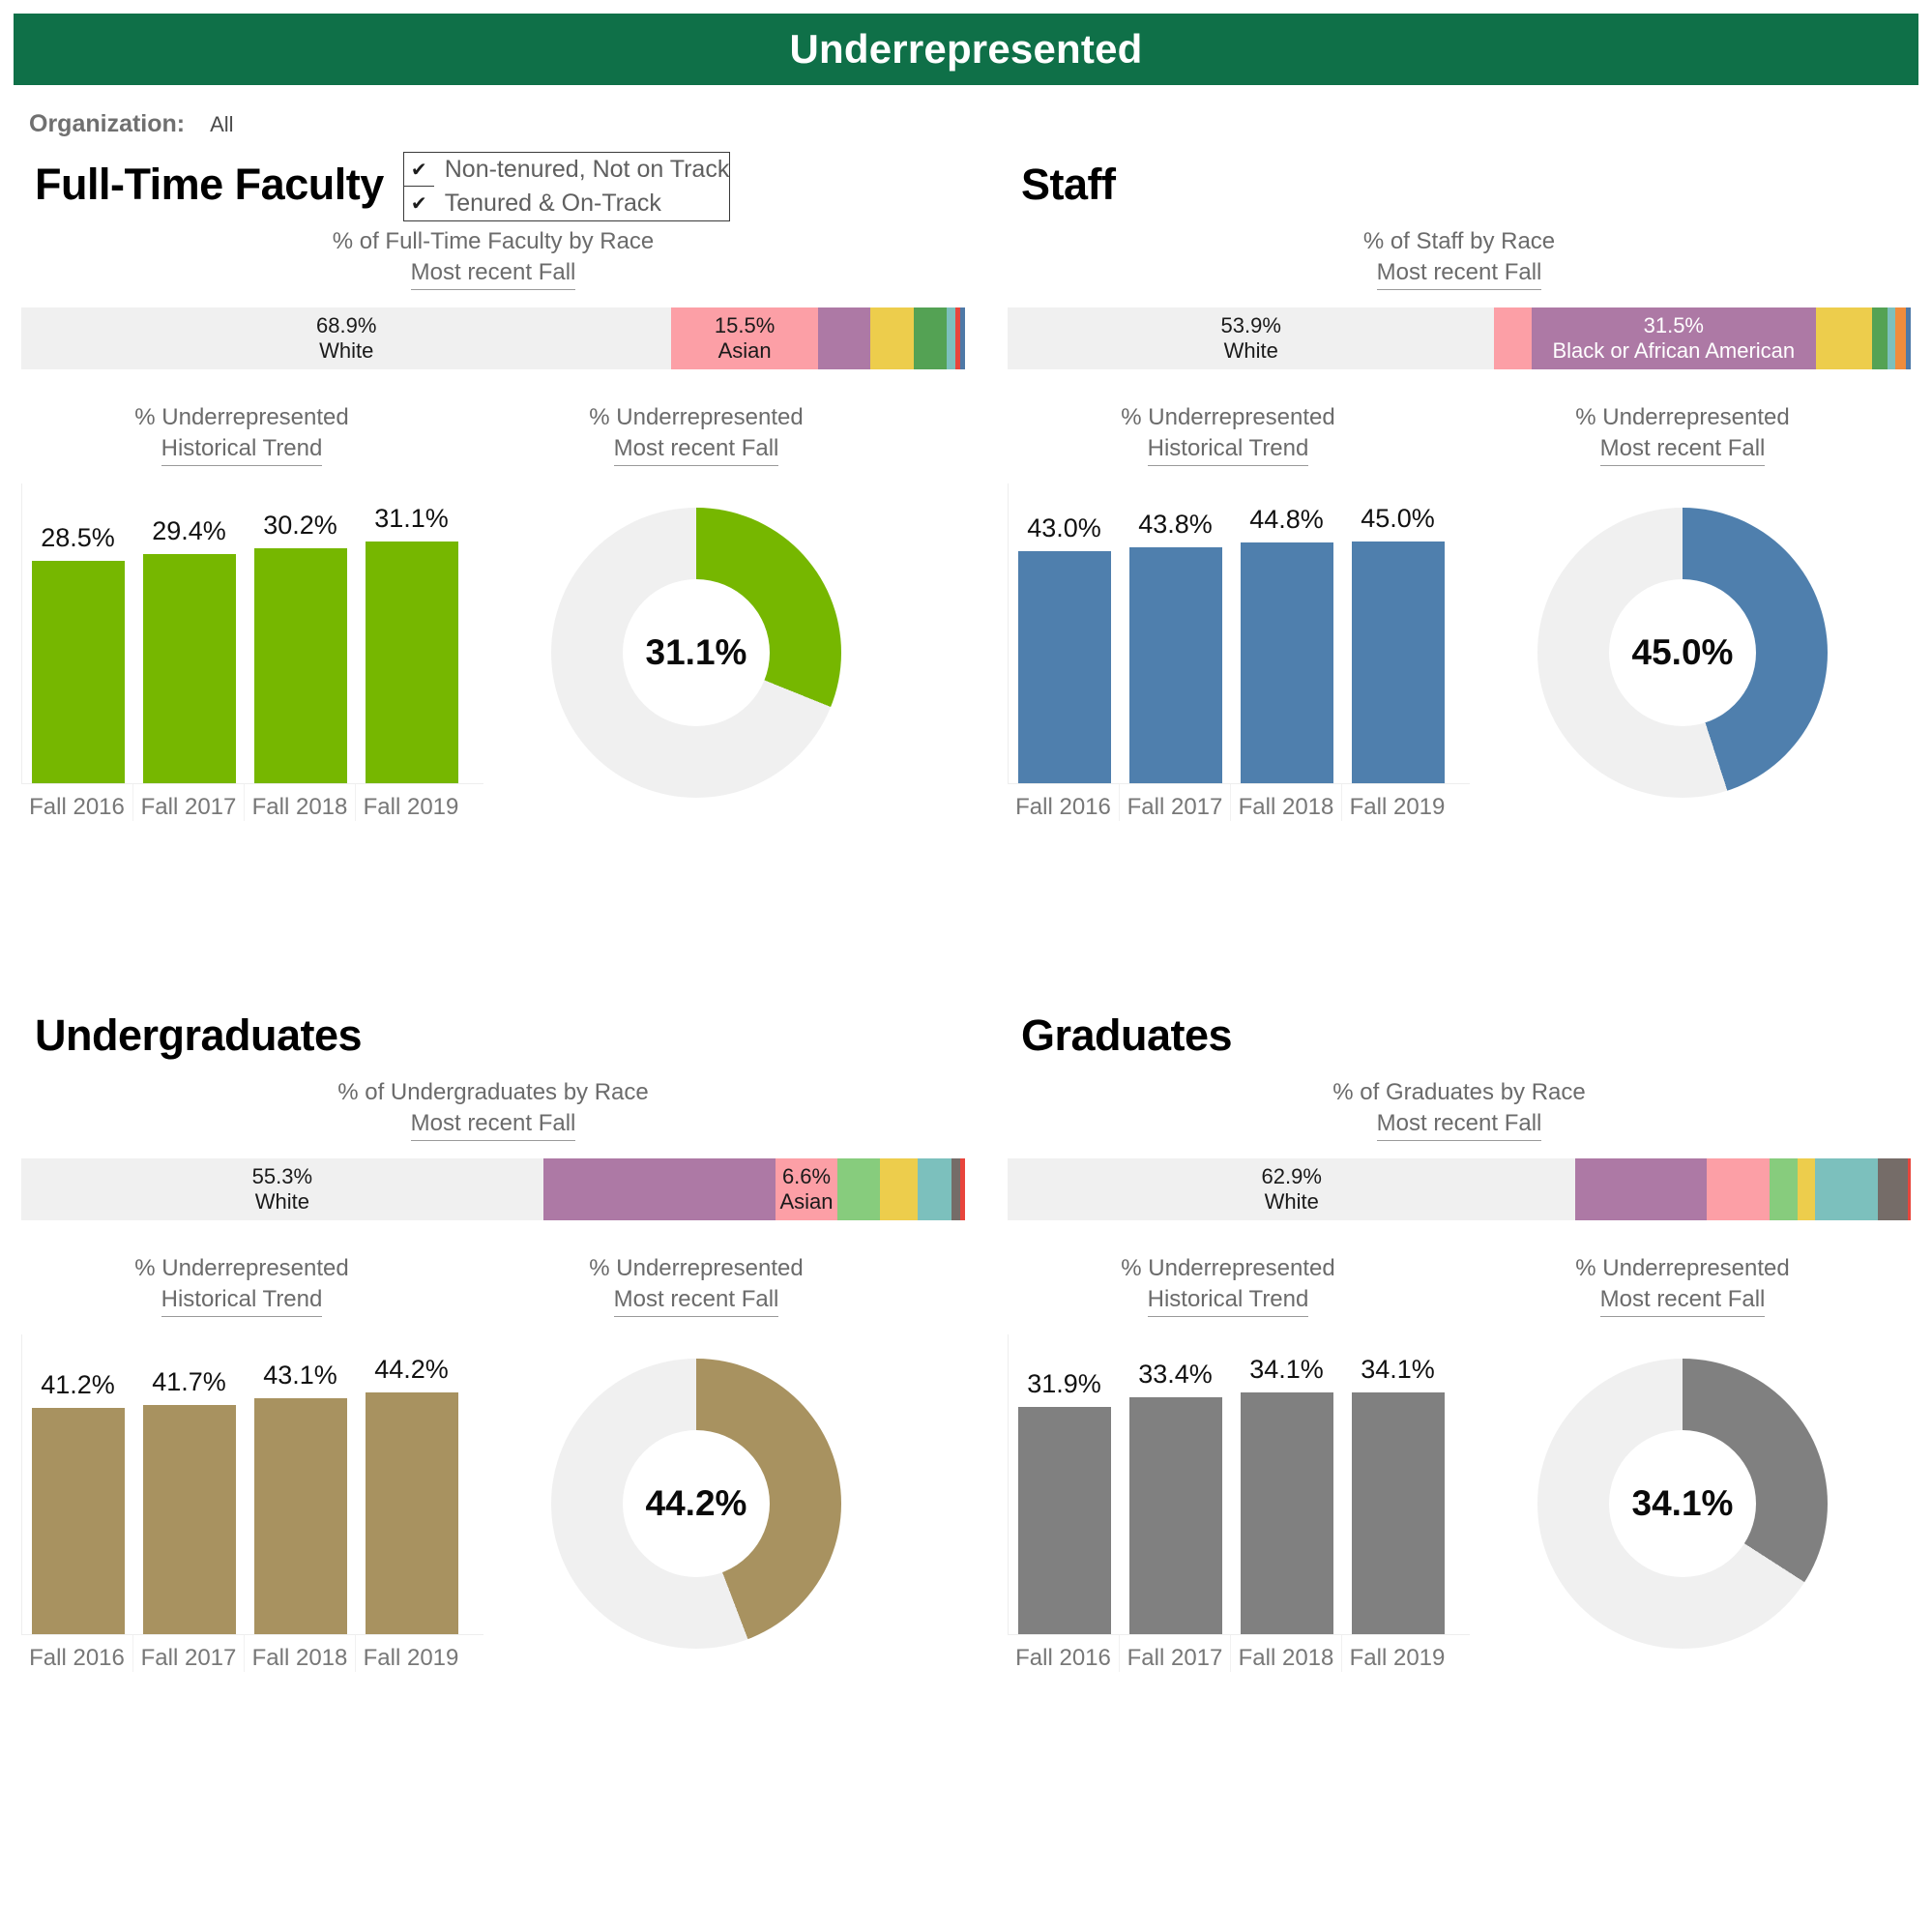 Image resolution: width=1932 pixels, height=1932 pixels. Describe the element at coordinates (209, 184) in the screenshot. I see `panel-title-full-time-faculty: Full-Time Faculty` at that location.